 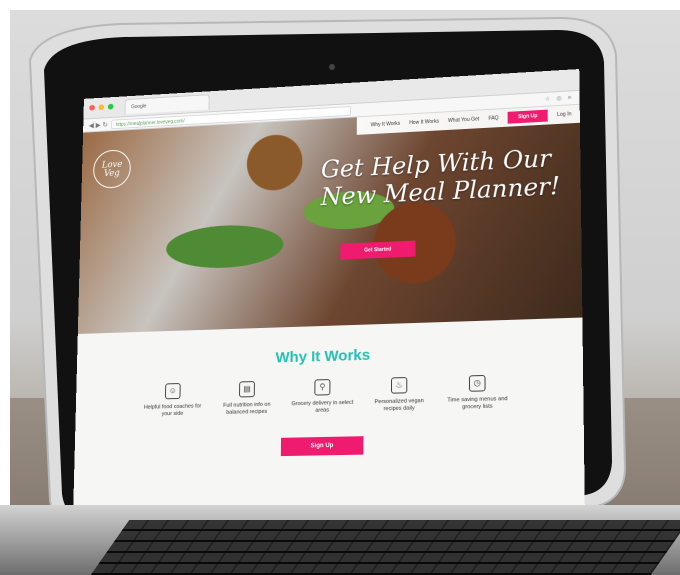 I want to click on get-started-button: Get Started, so click(x=378, y=250).